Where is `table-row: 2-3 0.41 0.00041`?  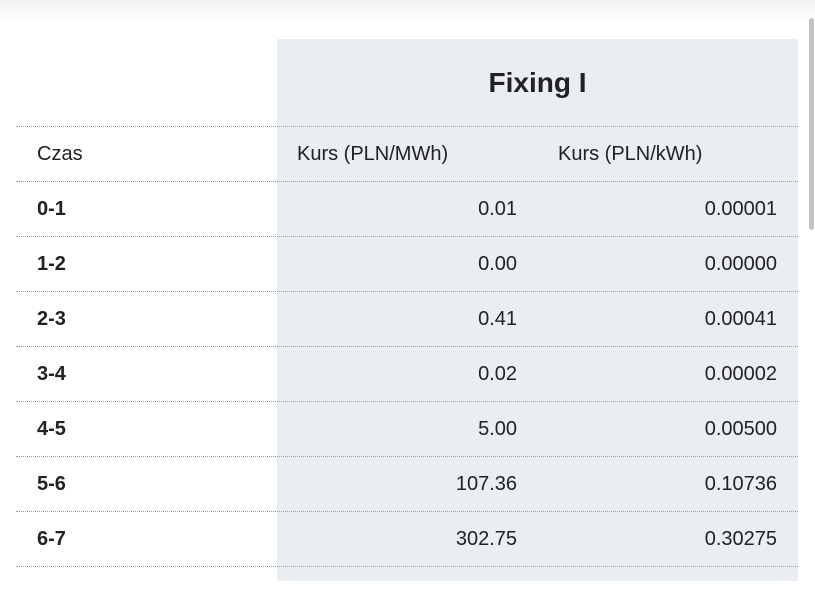
table-row: 2-3 0.41 0.00041 is located at coordinates (407, 319).